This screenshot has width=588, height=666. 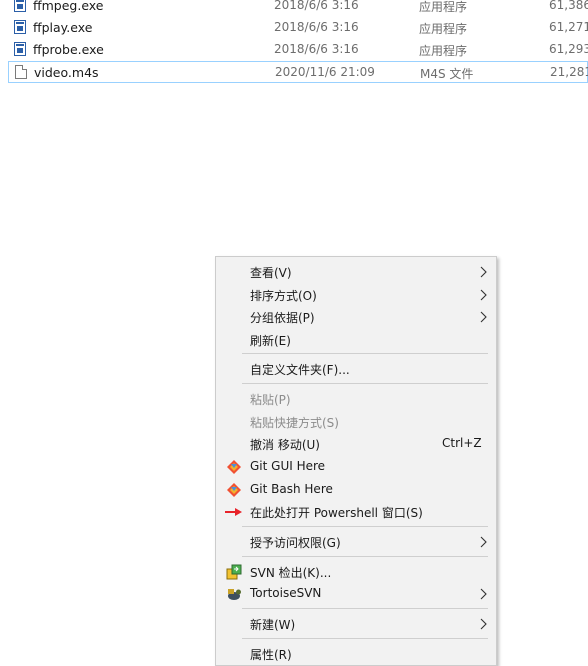 I want to click on menu-item-properties: 属性(R), so click(x=356, y=654).